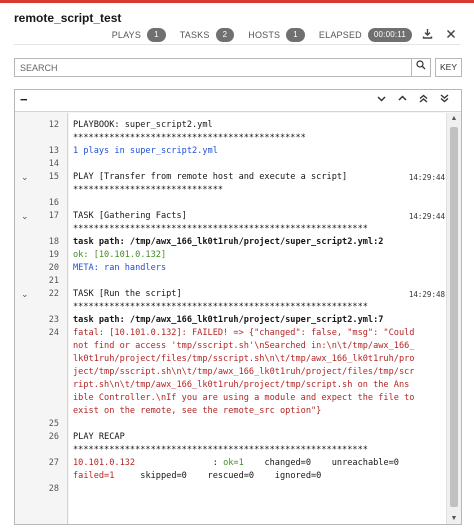 The height and width of the screenshot is (529, 474). I want to click on tasks-label: TASKS, so click(194, 34).